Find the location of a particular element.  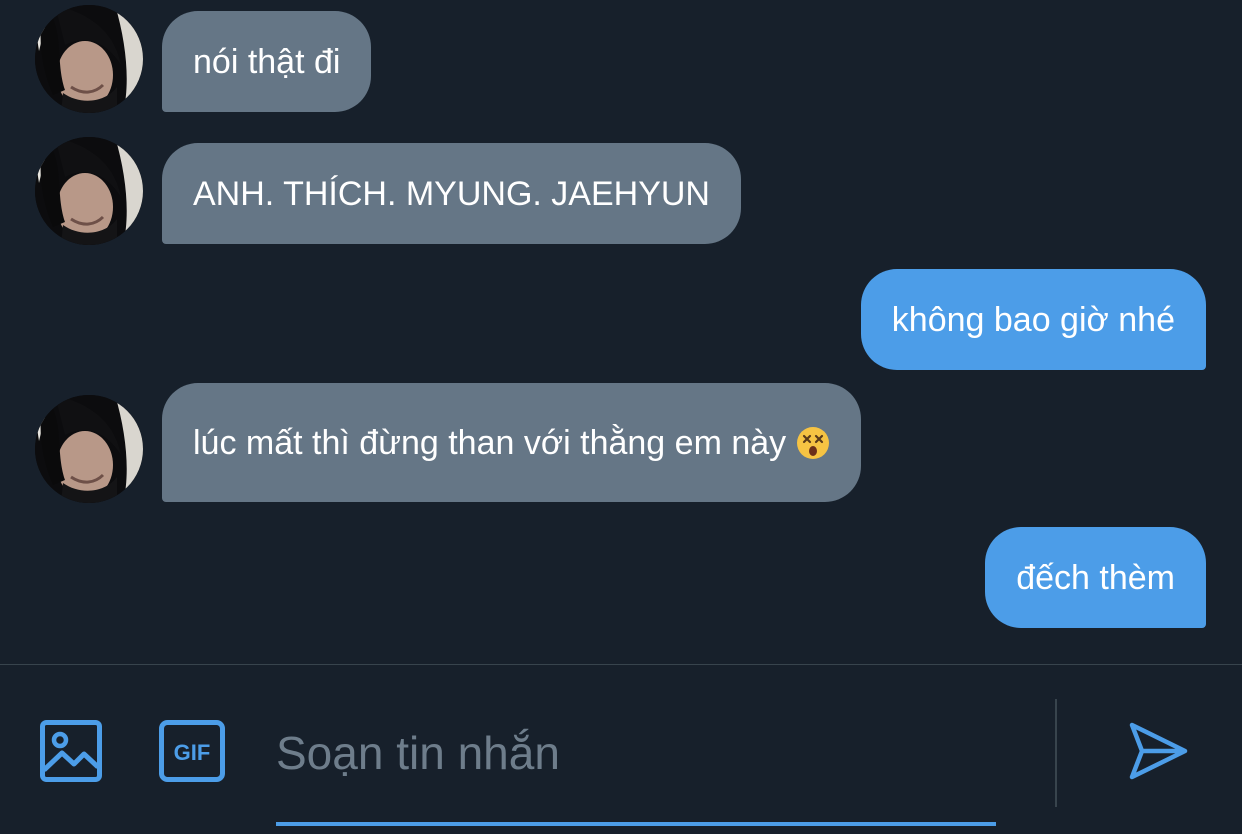

message-text: nói thật đi is located at coordinates (267, 61).